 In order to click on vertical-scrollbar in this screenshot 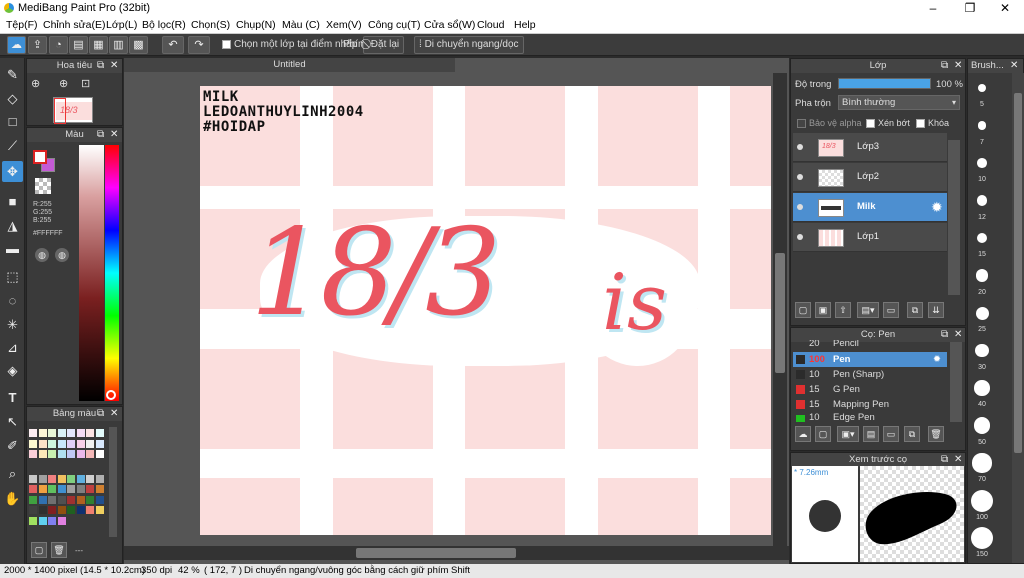, I will do `click(780, 309)`.